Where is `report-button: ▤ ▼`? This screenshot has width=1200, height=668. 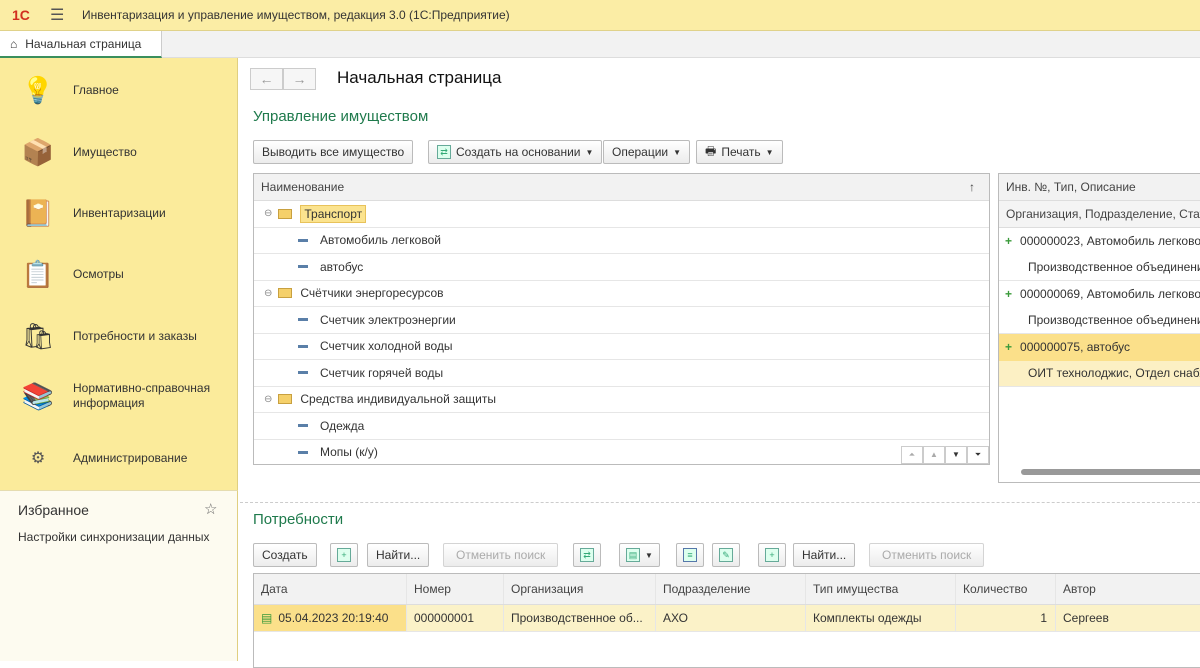 report-button: ▤ ▼ is located at coordinates (639, 555).